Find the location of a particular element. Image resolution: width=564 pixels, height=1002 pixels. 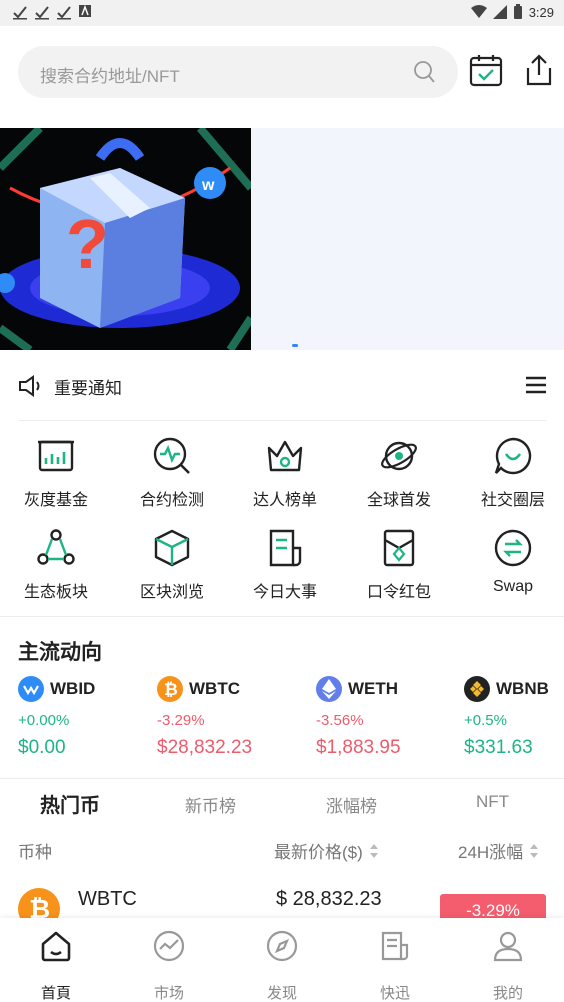

nav-label: 首頁 is located at coordinates (55, 993).